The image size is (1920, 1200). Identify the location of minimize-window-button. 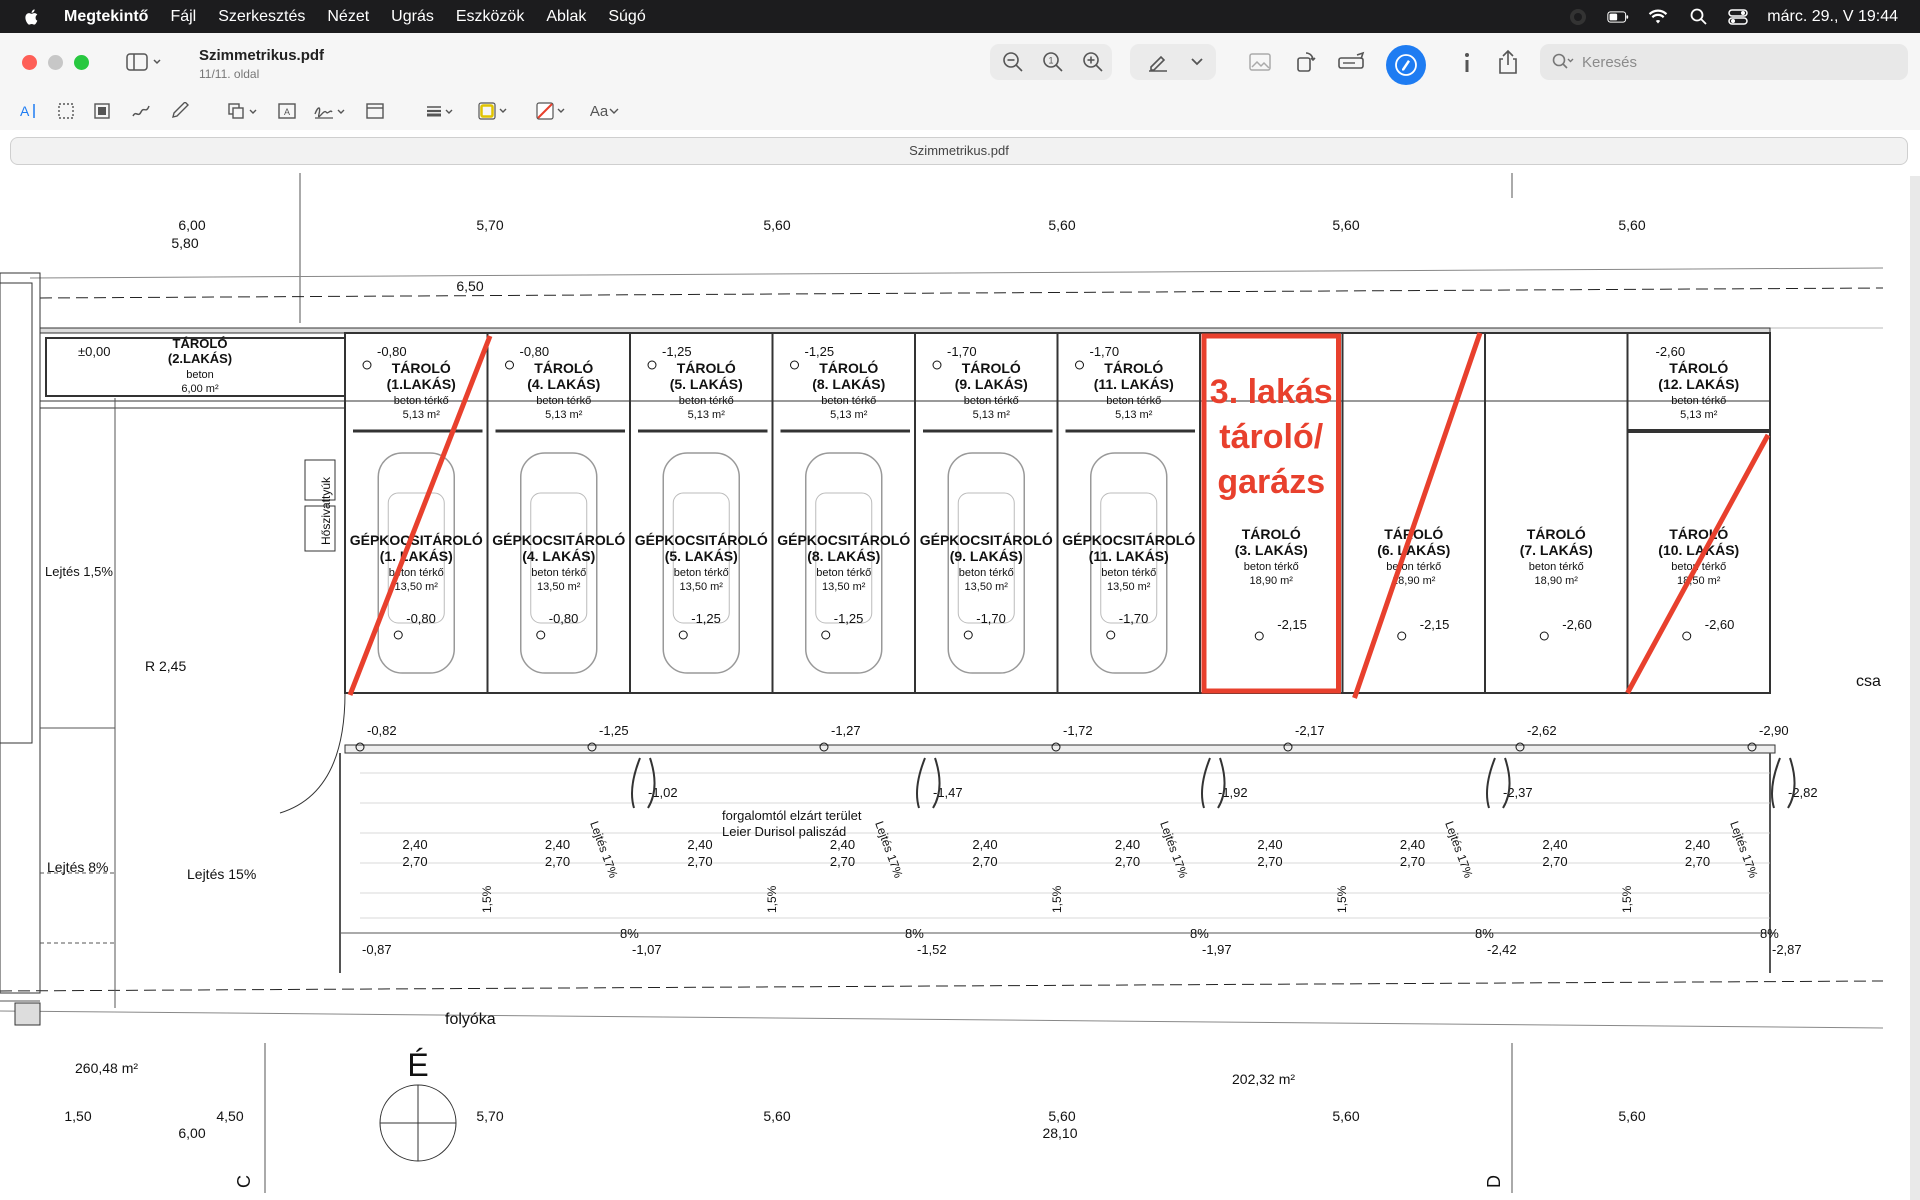
(55, 62).